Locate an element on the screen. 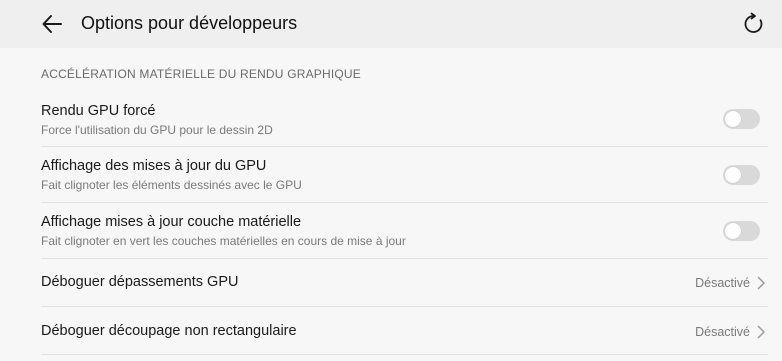 Image resolution: width=782 pixels, height=361 pixels. setting-title: Déboguer dépassements GPU is located at coordinates (140, 282).